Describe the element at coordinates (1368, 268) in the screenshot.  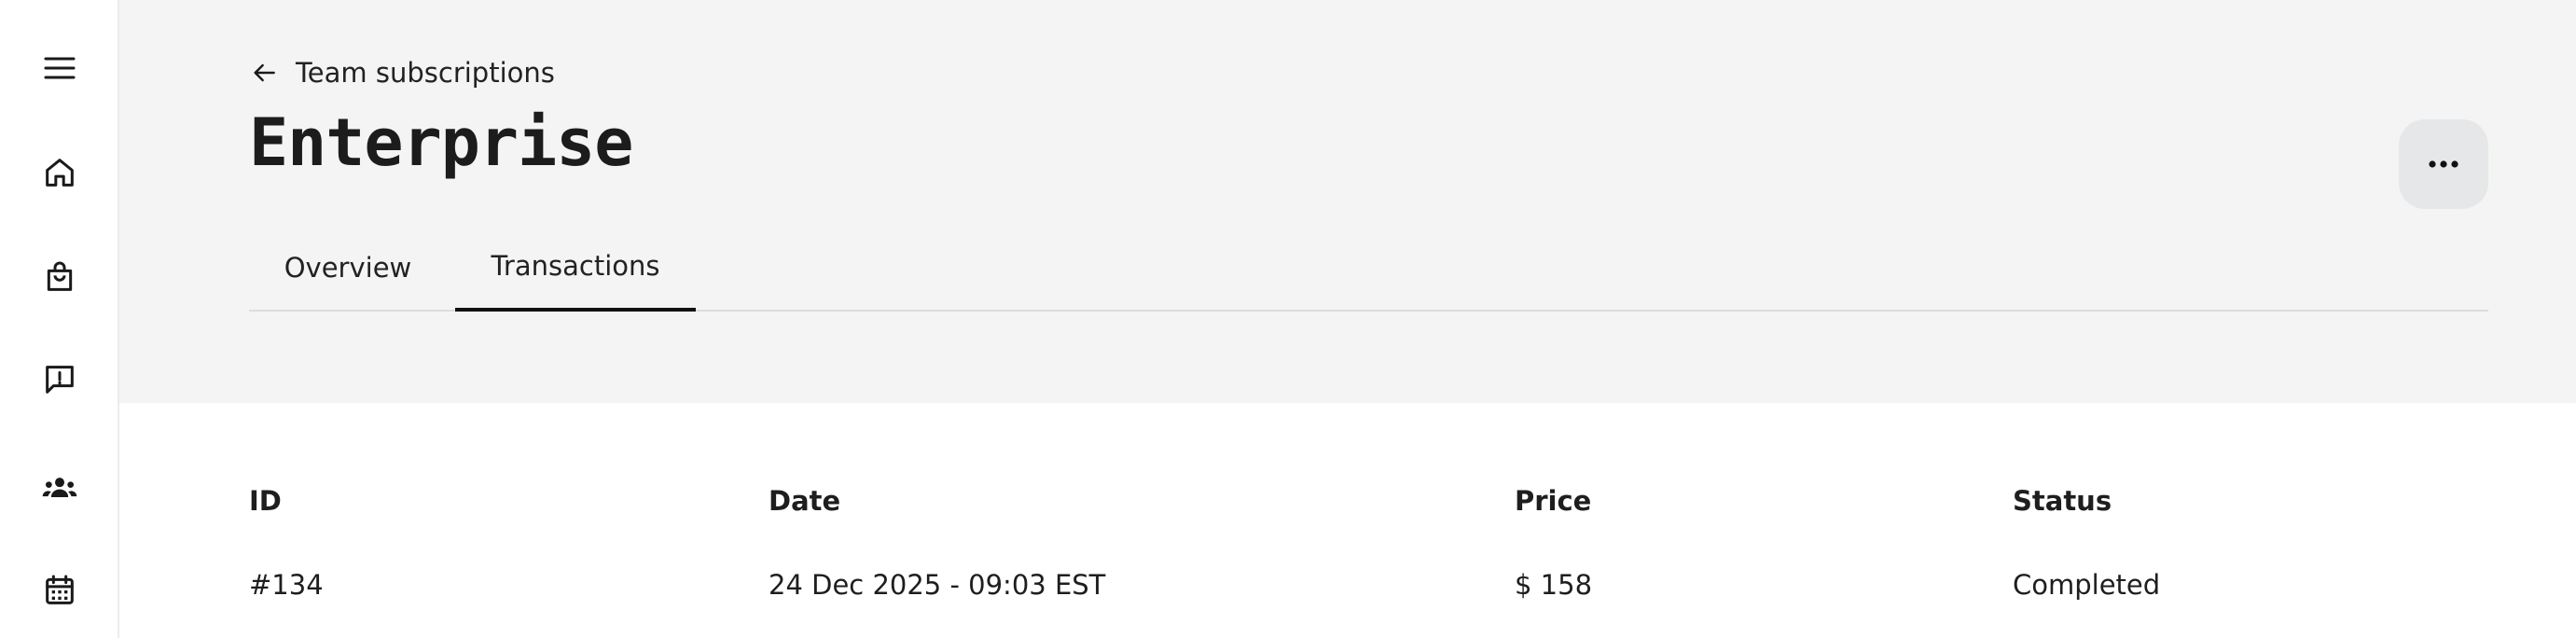
I see `tab-bar: Overview Transactions` at that location.